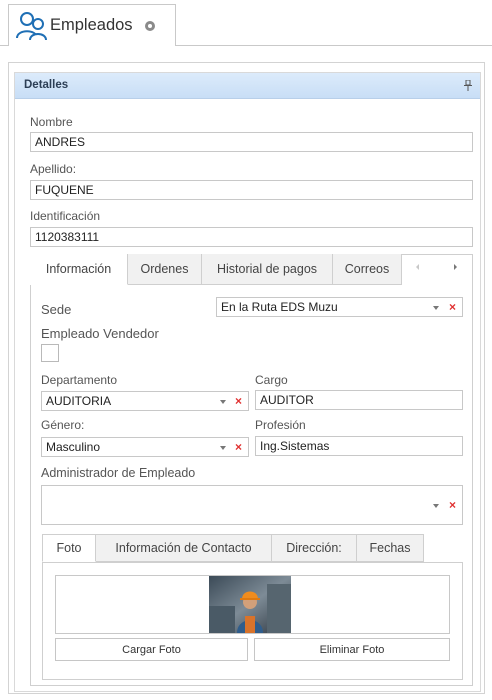 This screenshot has height=700, width=492. Describe the element at coordinates (100, 333) in the screenshot. I see `empleado-vendedor-label: Empleado Vendedor` at that location.